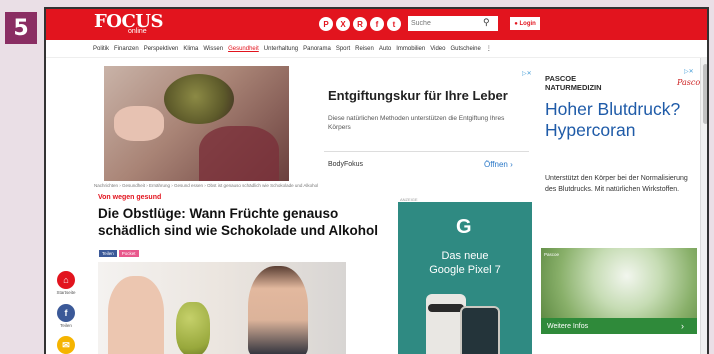  I want to click on google-pixel-ad: G Das neue Google Pixel 7, so click(465, 278).